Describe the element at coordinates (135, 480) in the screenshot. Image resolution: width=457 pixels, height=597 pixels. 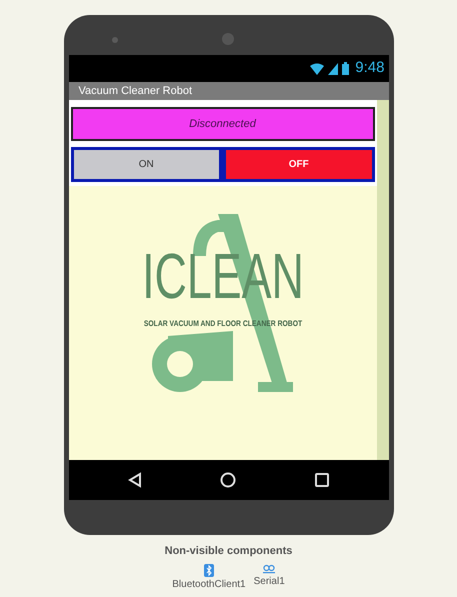
I see `back-icon` at that location.